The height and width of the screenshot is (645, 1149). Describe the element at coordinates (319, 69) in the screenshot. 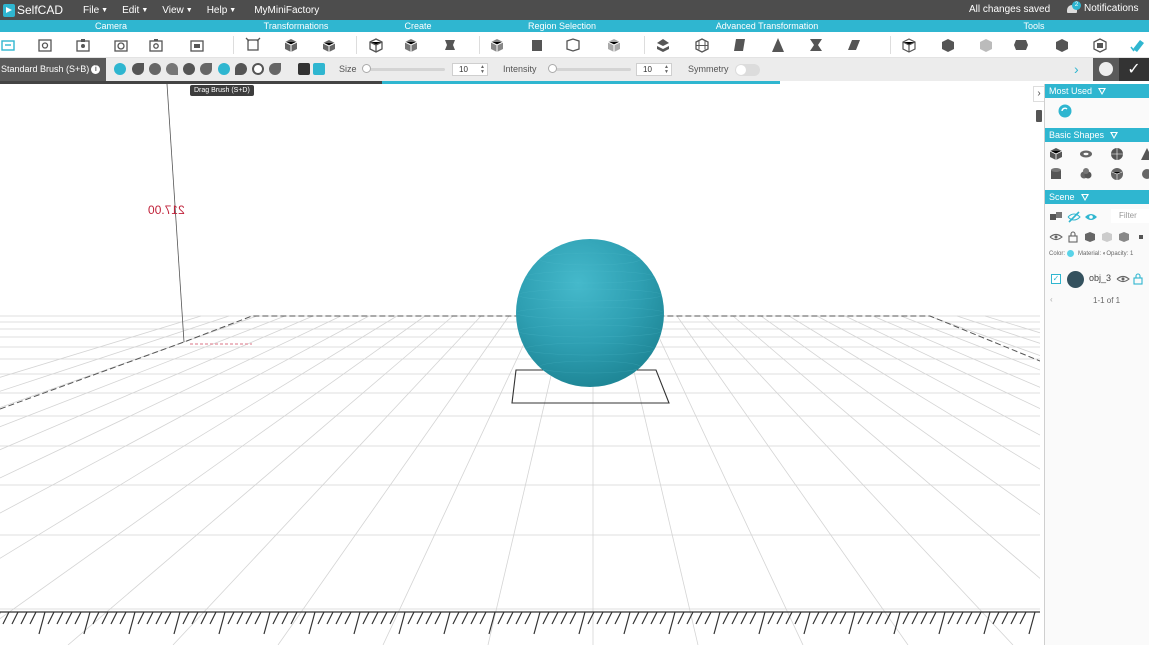

I see `add-icon` at that location.